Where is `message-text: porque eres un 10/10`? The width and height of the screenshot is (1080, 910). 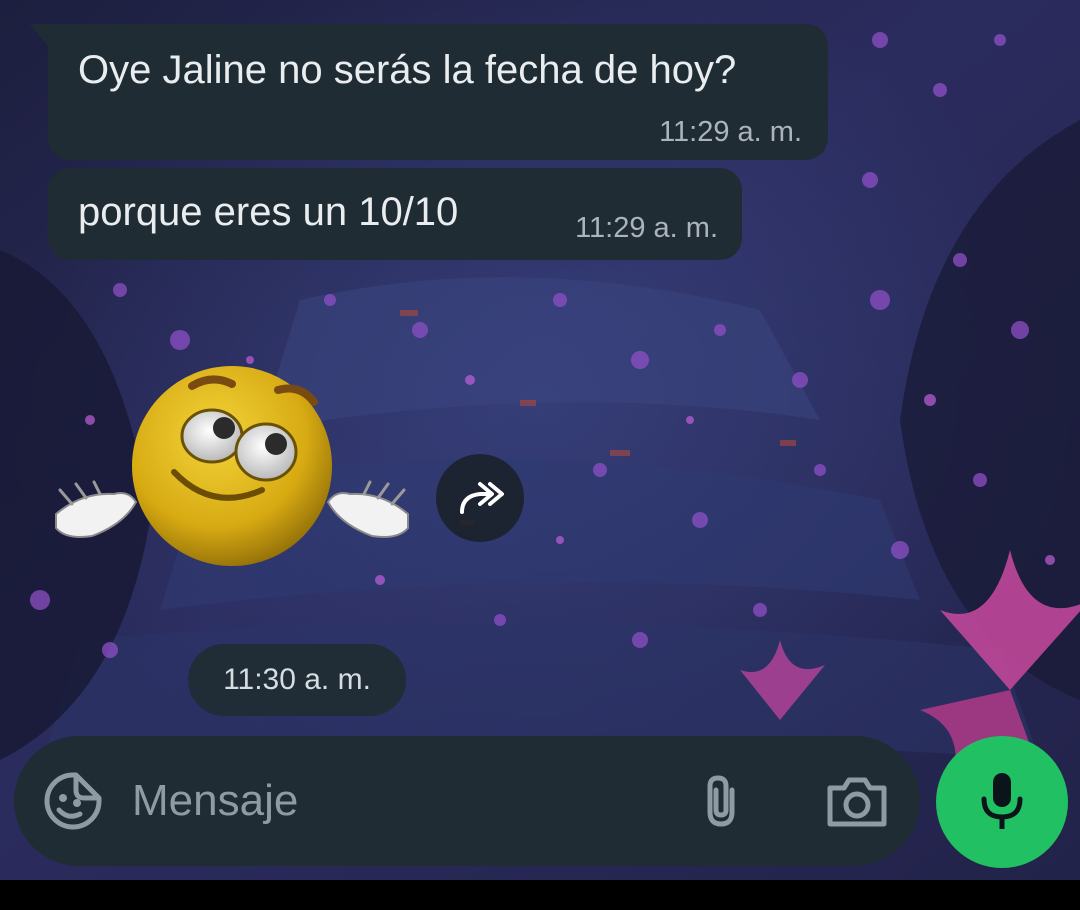
message-text: porque eres un 10/10 is located at coordinates (268, 212).